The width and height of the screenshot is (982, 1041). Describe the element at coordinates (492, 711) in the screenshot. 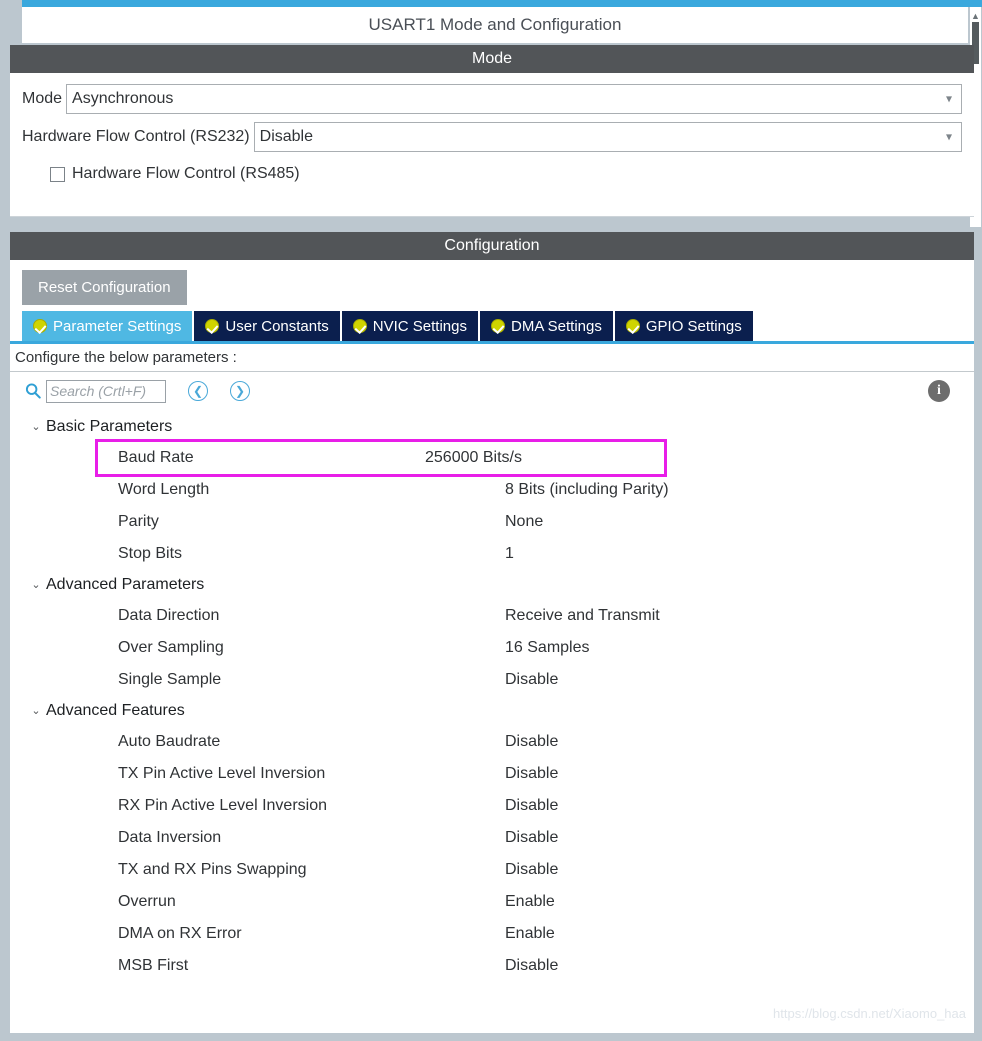

I see `param-group-advanced-features: ⌄ Advanced Features` at that location.